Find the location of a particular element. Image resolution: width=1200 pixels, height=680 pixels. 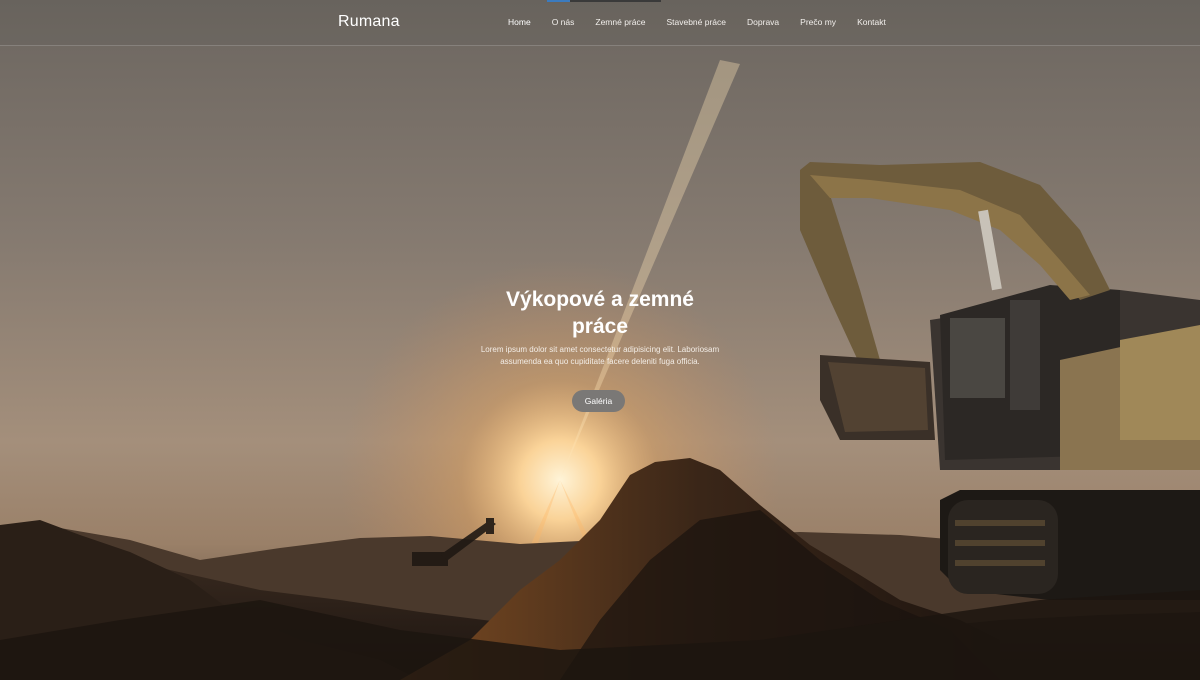

scroll-progress-bar is located at coordinates (604, 1).